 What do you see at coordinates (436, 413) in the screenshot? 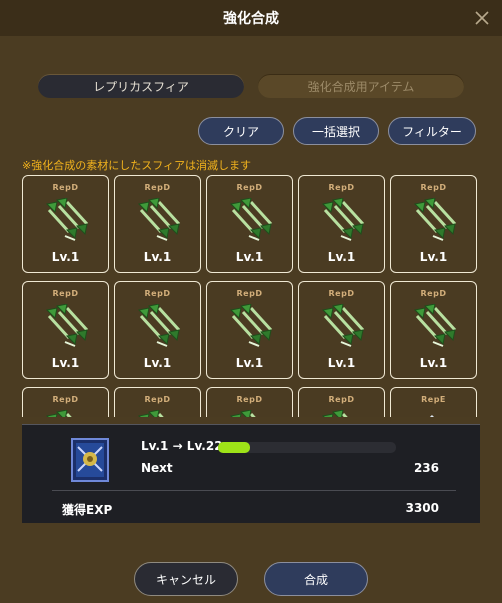
I see `sword-icon` at bounding box center [436, 413].